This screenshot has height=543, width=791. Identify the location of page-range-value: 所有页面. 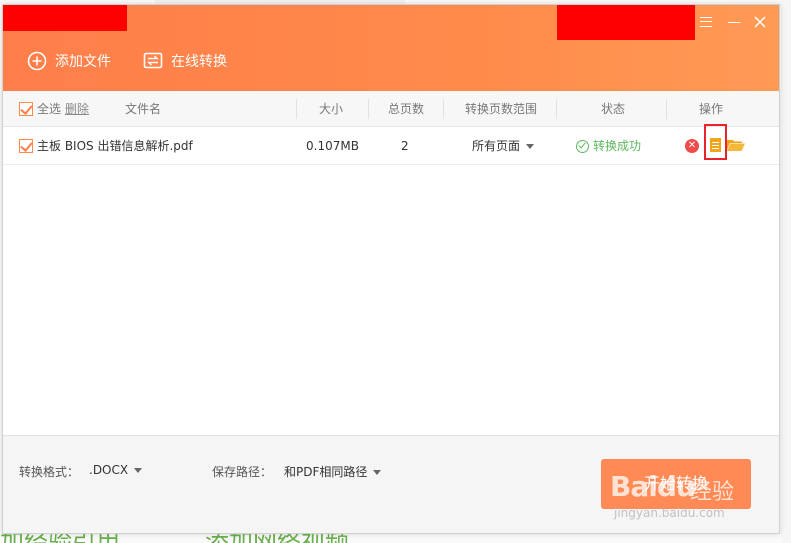
(496, 146).